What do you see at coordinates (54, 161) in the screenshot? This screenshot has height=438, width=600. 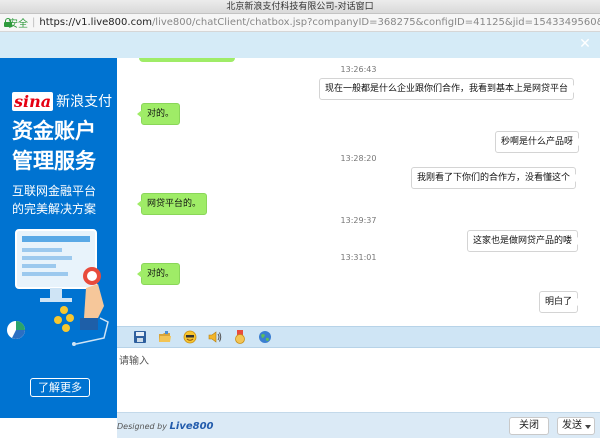 I see `ad-headline-line-2: 管理服务` at bounding box center [54, 161].